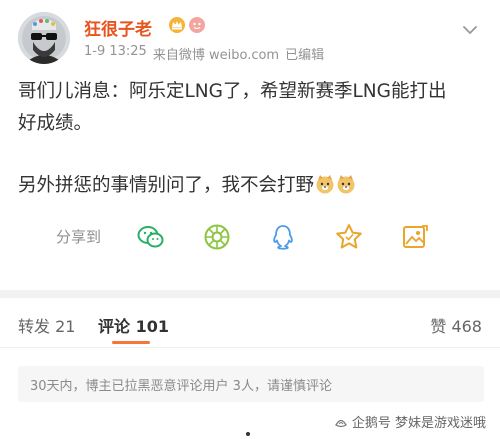 This screenshot has height=439, width=500. What do you see at coordinates (46, 325) in the screenshot?
I see `tab-repost: 转发 21` at bounding box center [46, 325].